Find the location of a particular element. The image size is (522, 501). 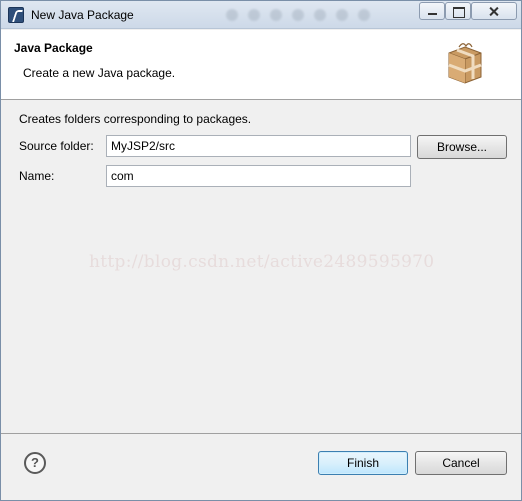

name-label: Name: is located at coordinates (37, 176).